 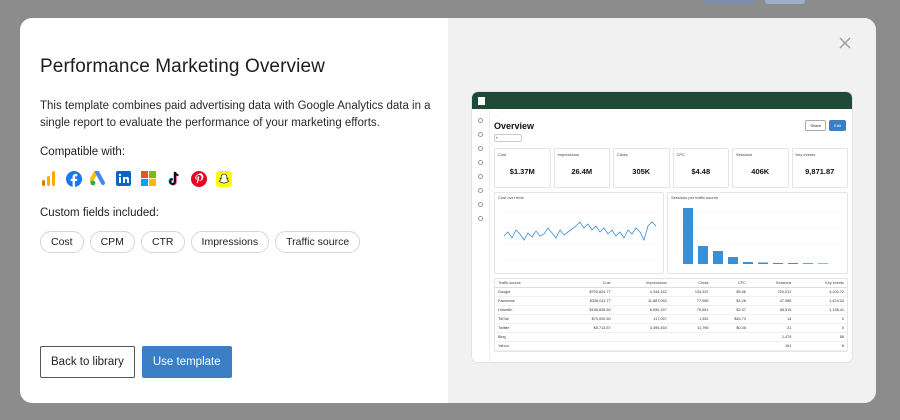 I want to click on preview-heading: Overview, so click(x=514, y=126).